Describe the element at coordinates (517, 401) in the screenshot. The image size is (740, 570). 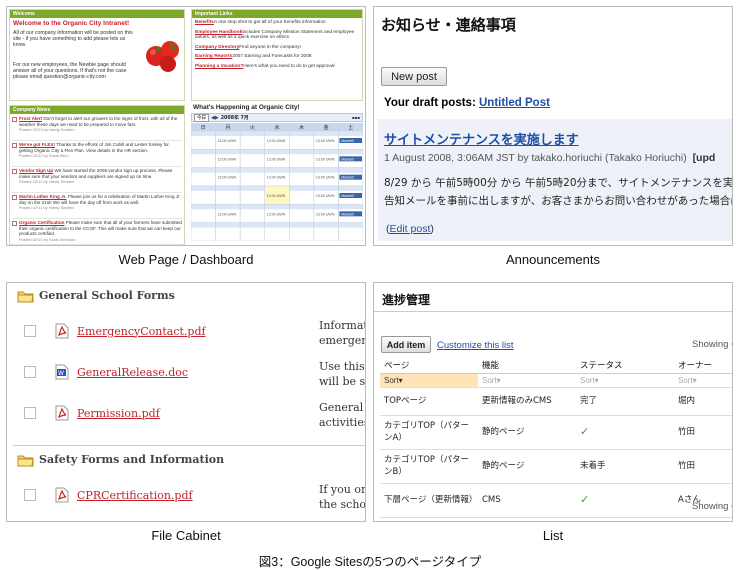
I see `list-cell: 更新情報のみCMS` at that location.